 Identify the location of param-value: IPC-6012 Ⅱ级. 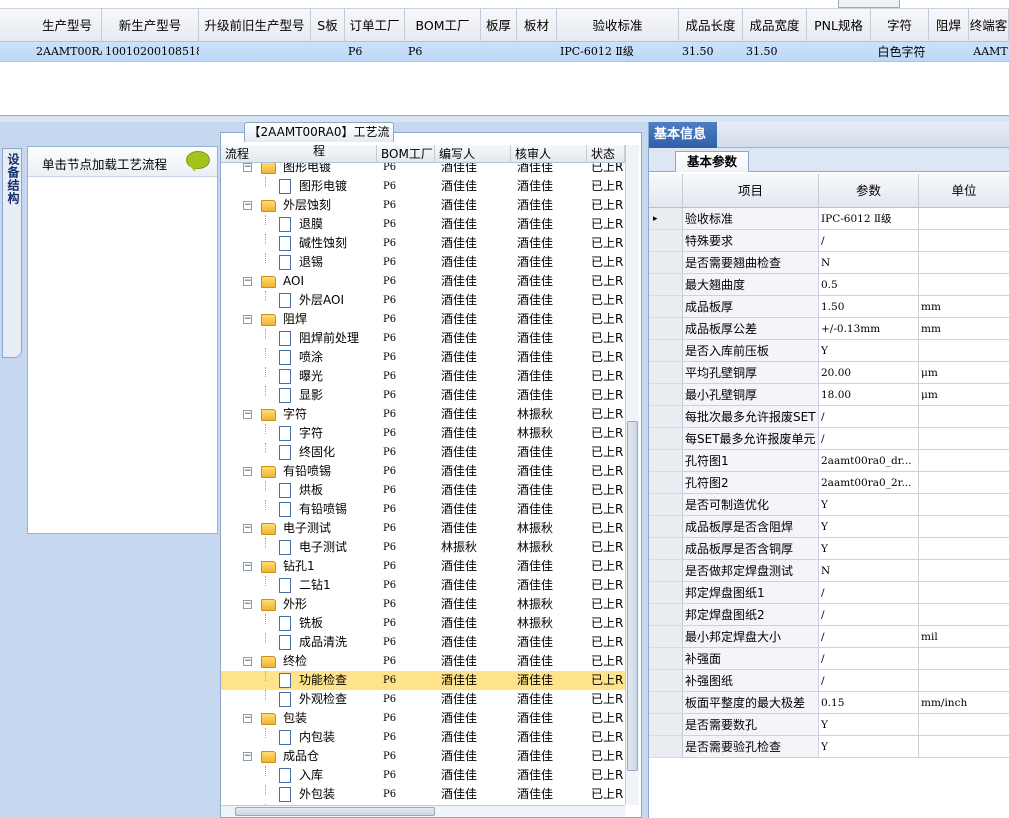
(869, 219).